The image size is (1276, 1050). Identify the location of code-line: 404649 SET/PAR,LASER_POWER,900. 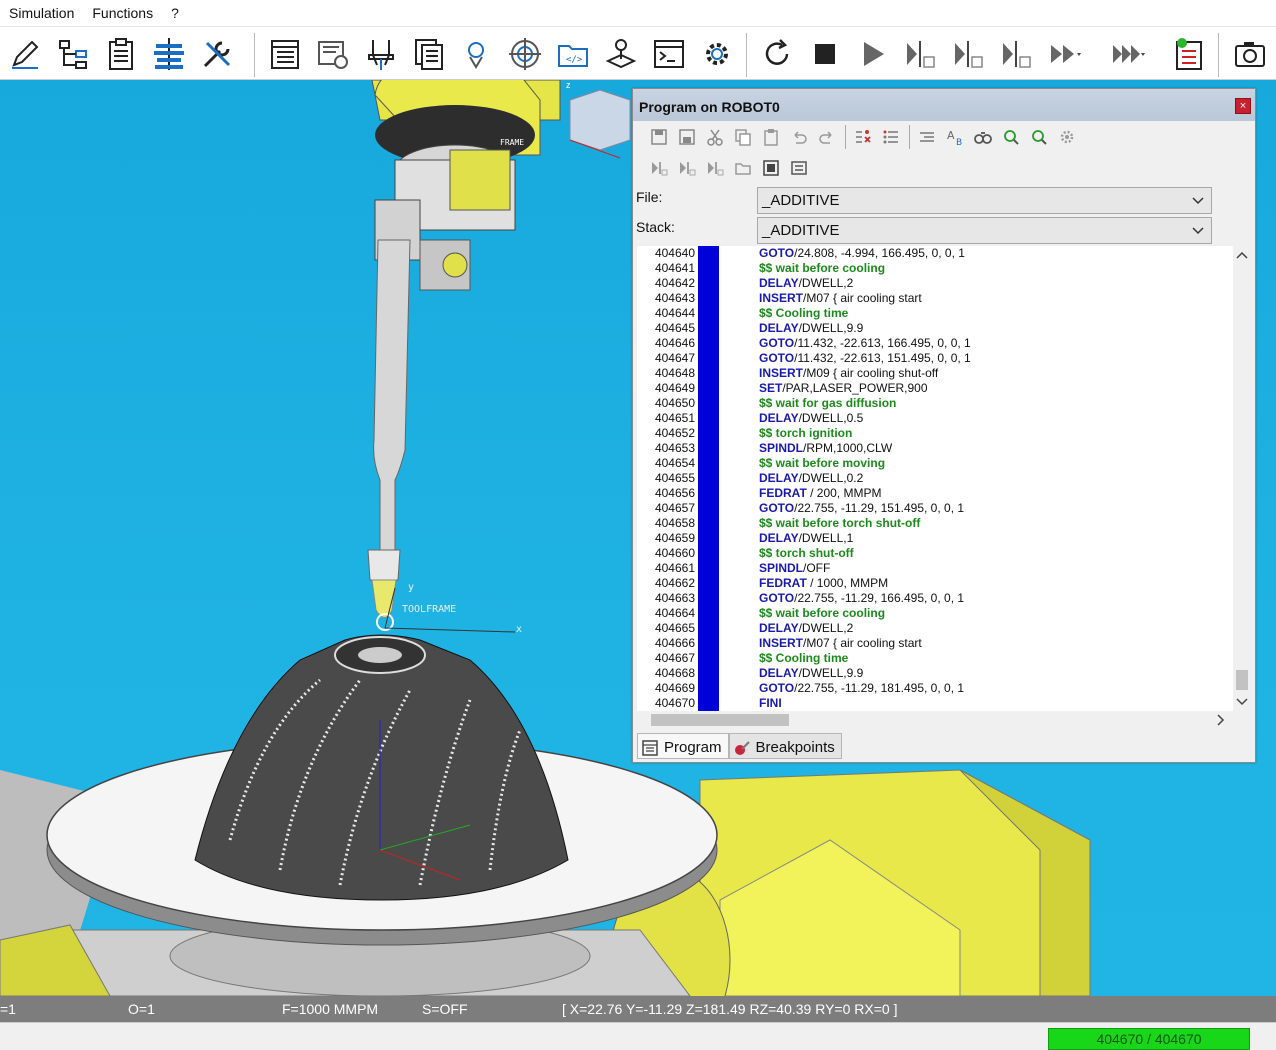
(935, 388).